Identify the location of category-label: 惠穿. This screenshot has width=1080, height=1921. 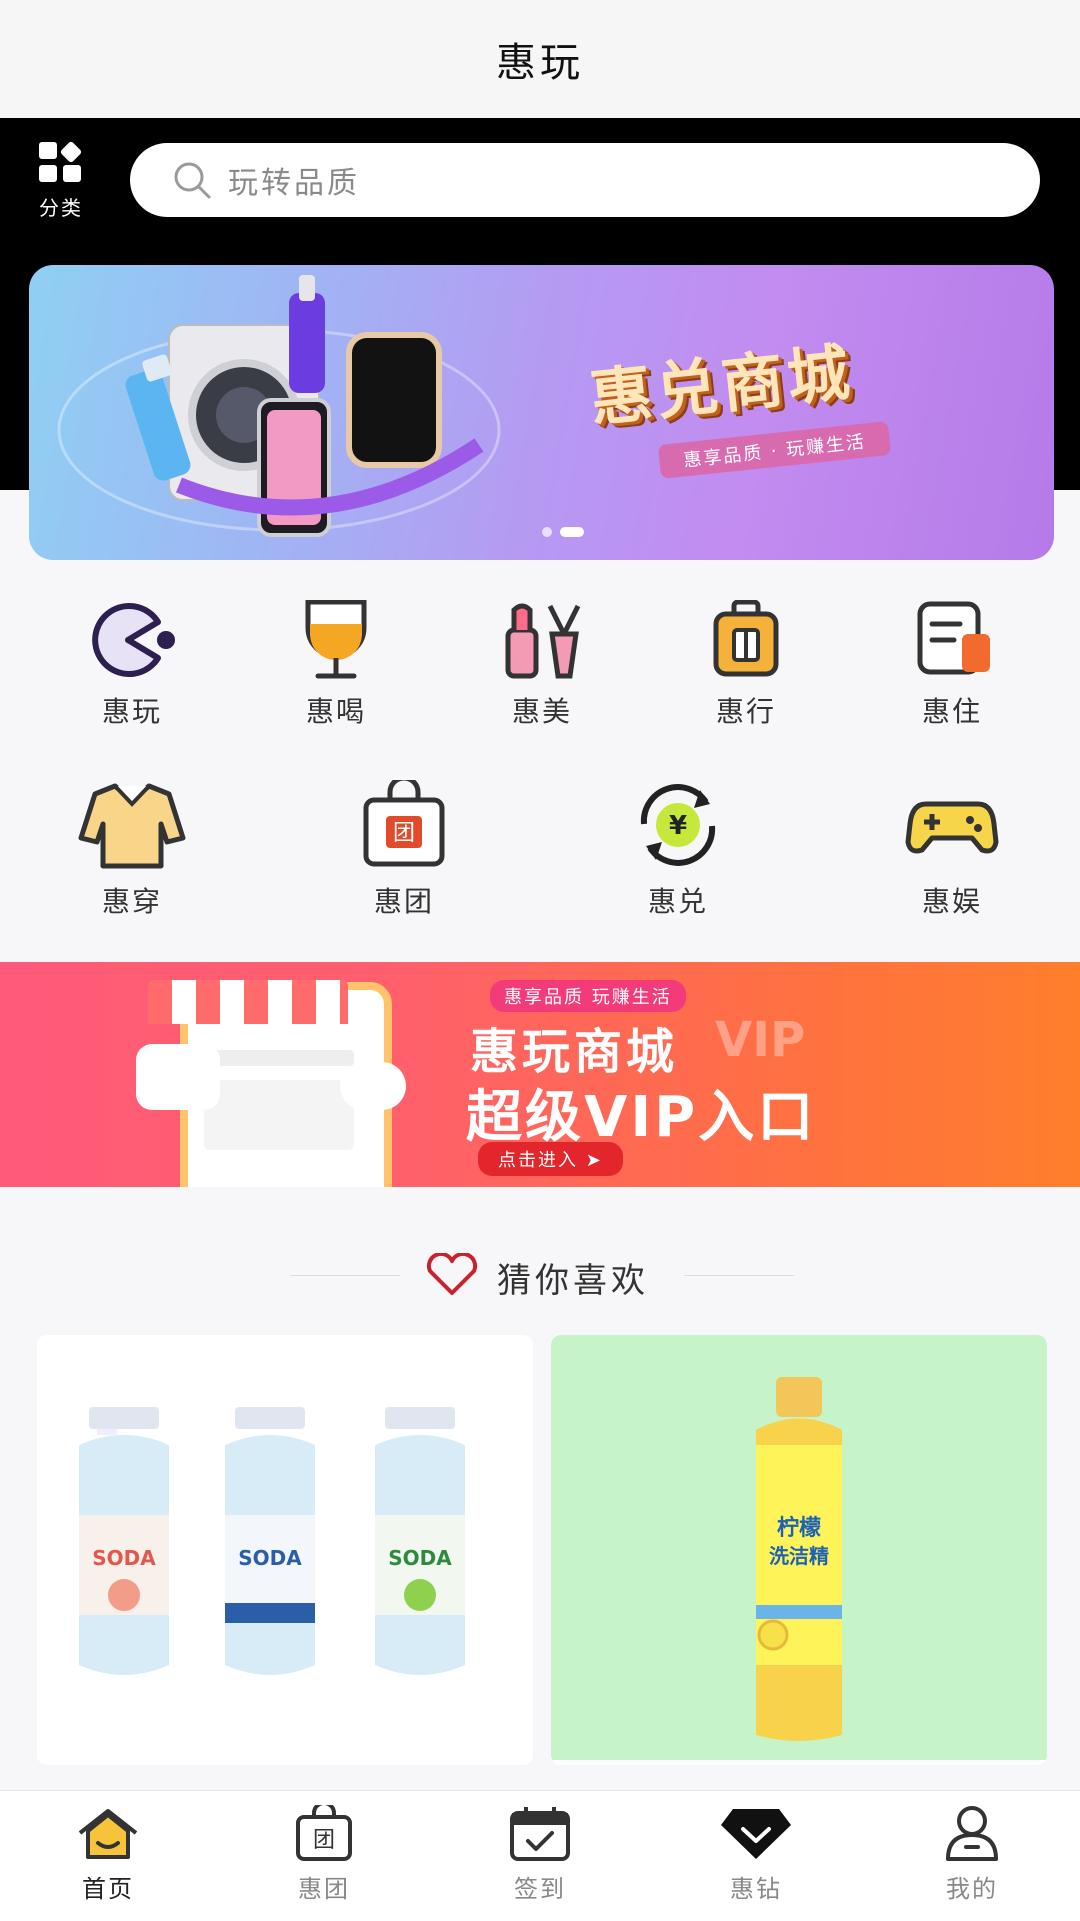
(131, 901).